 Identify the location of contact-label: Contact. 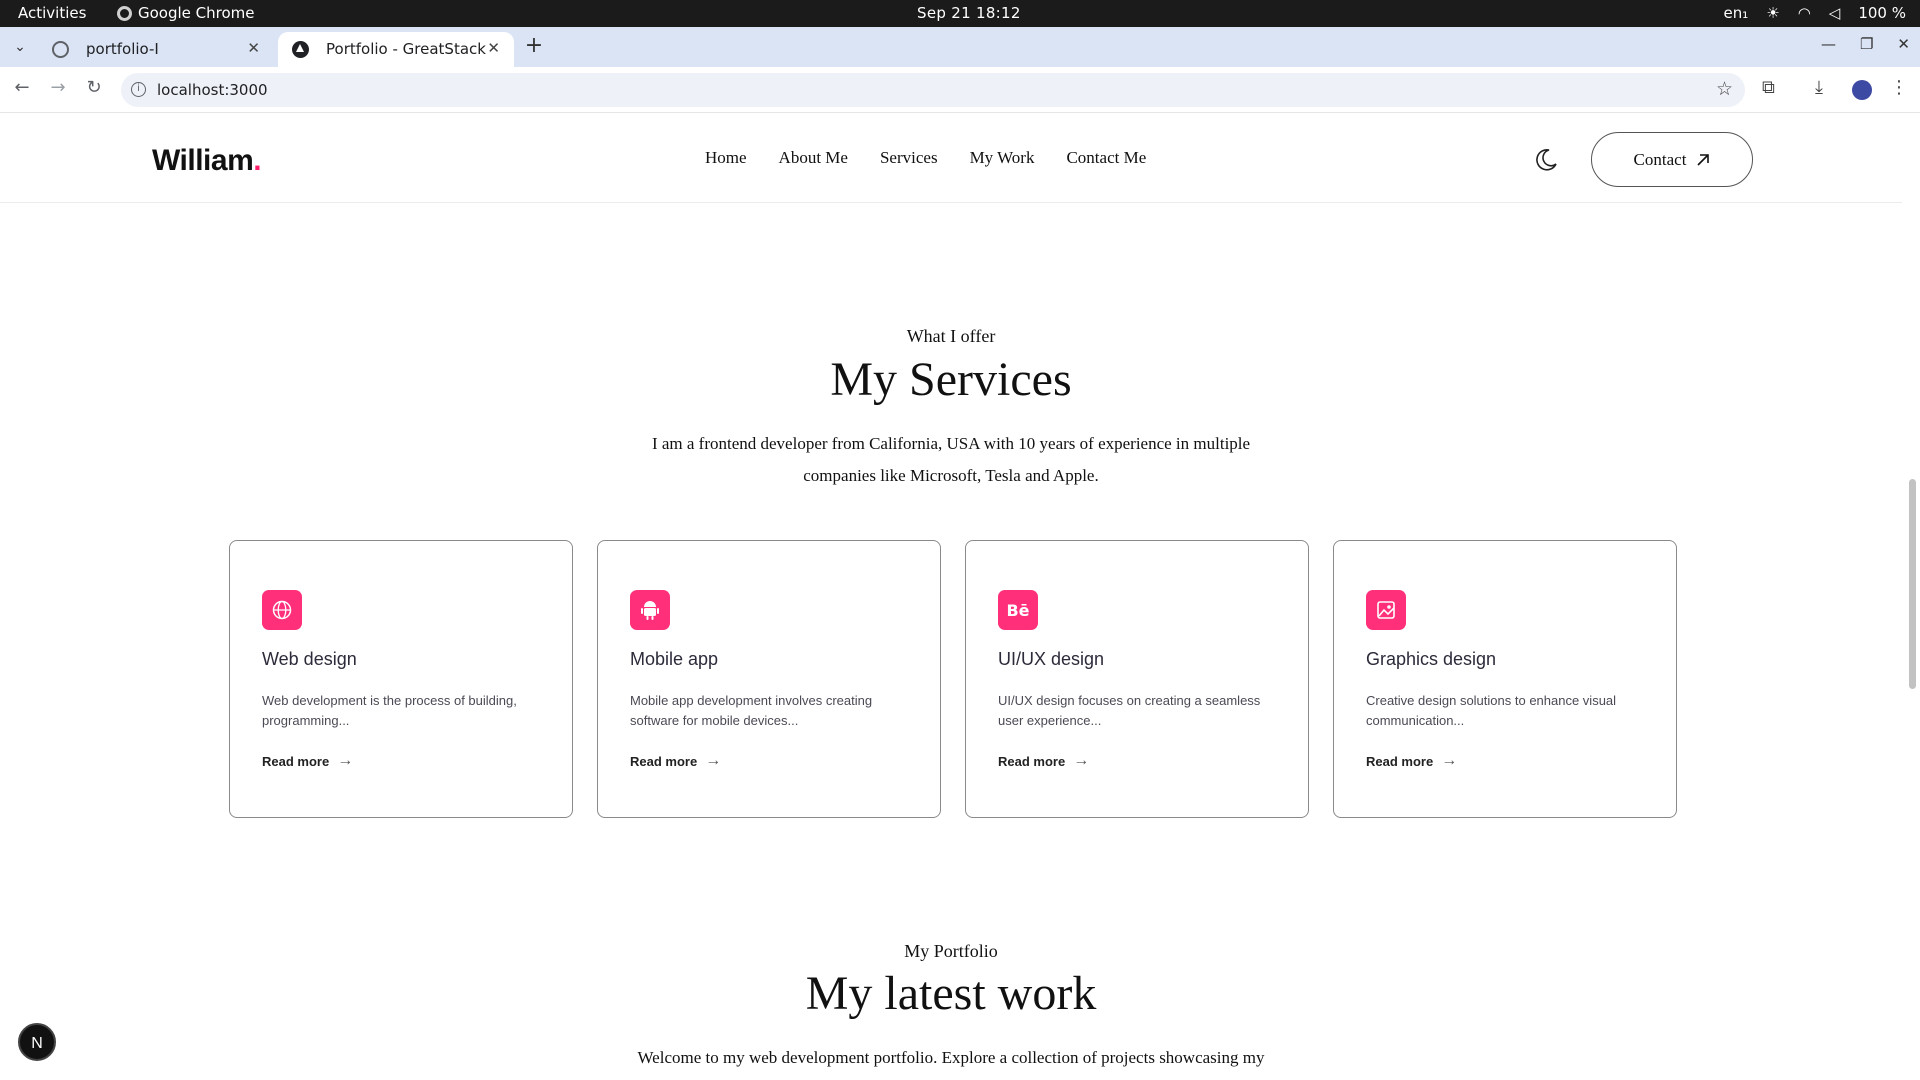
(1660, 159).